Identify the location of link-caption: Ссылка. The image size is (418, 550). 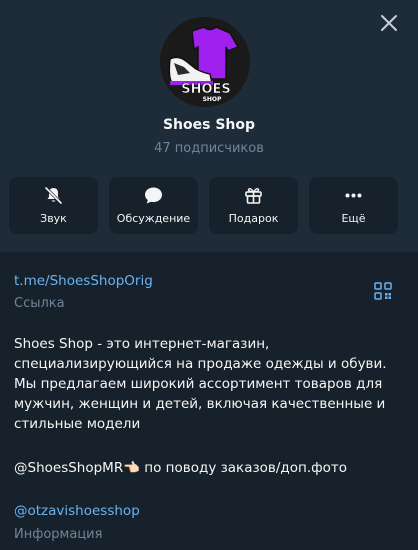
(39, 303).